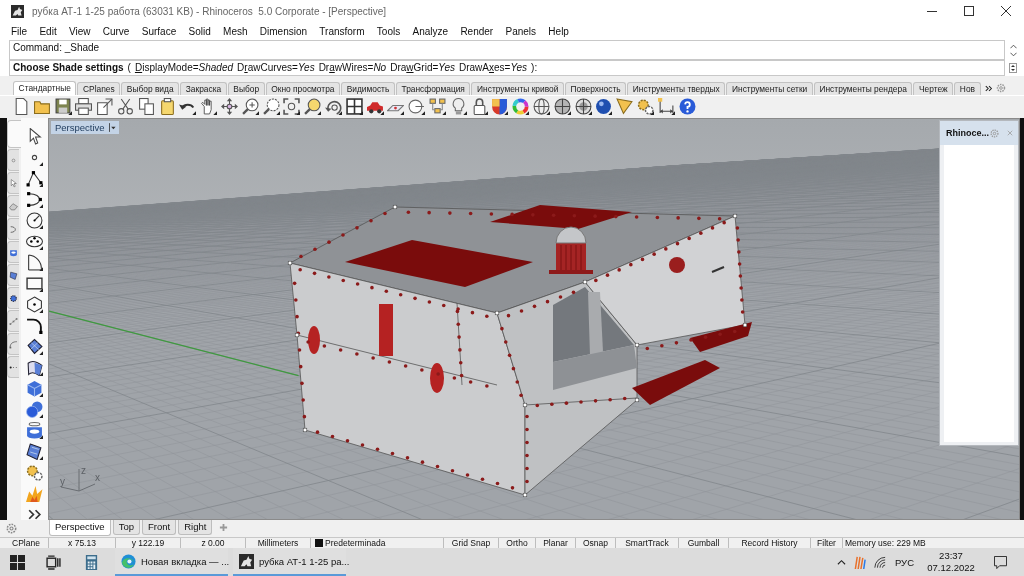 The height and width of the screenshot is (576, 1024). I want to click on viewport-tab: Right, so click(195, 527).